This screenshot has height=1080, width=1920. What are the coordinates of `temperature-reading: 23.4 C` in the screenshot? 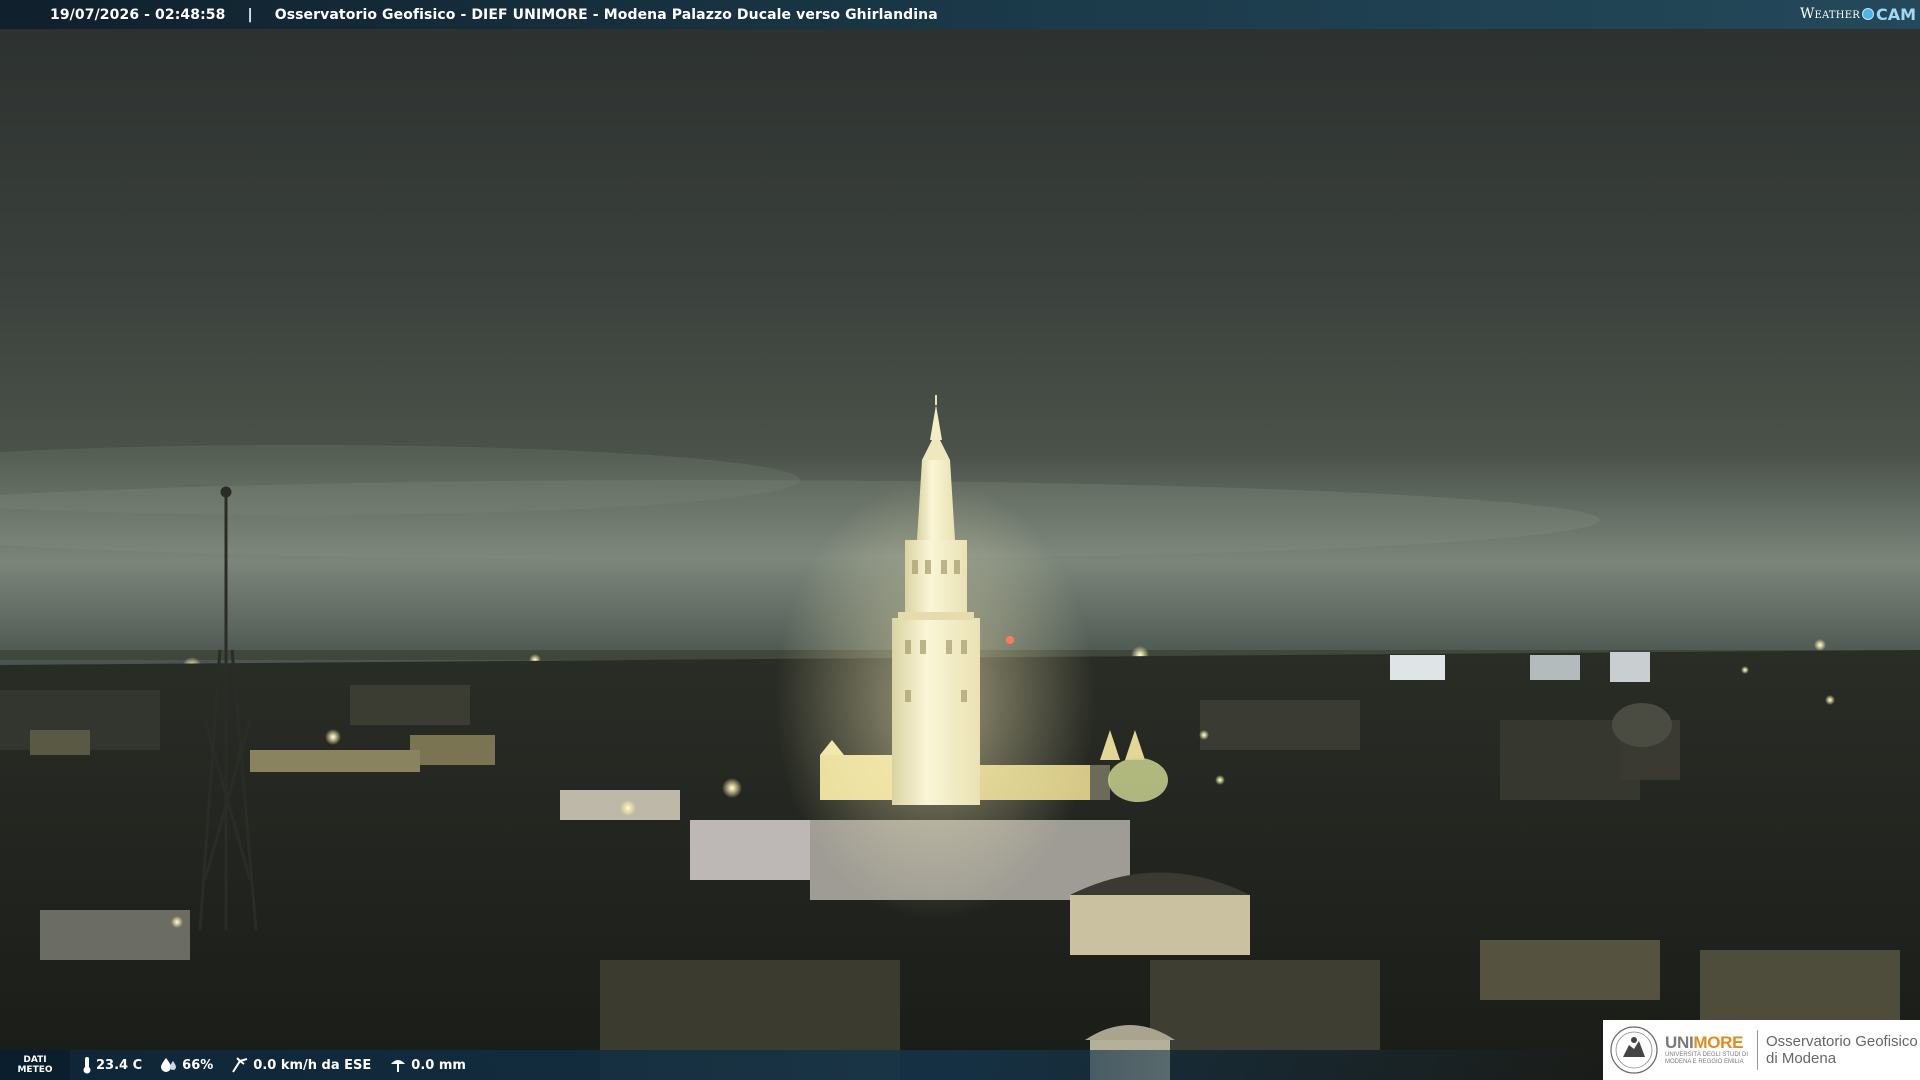 It's located at (112, 1065).